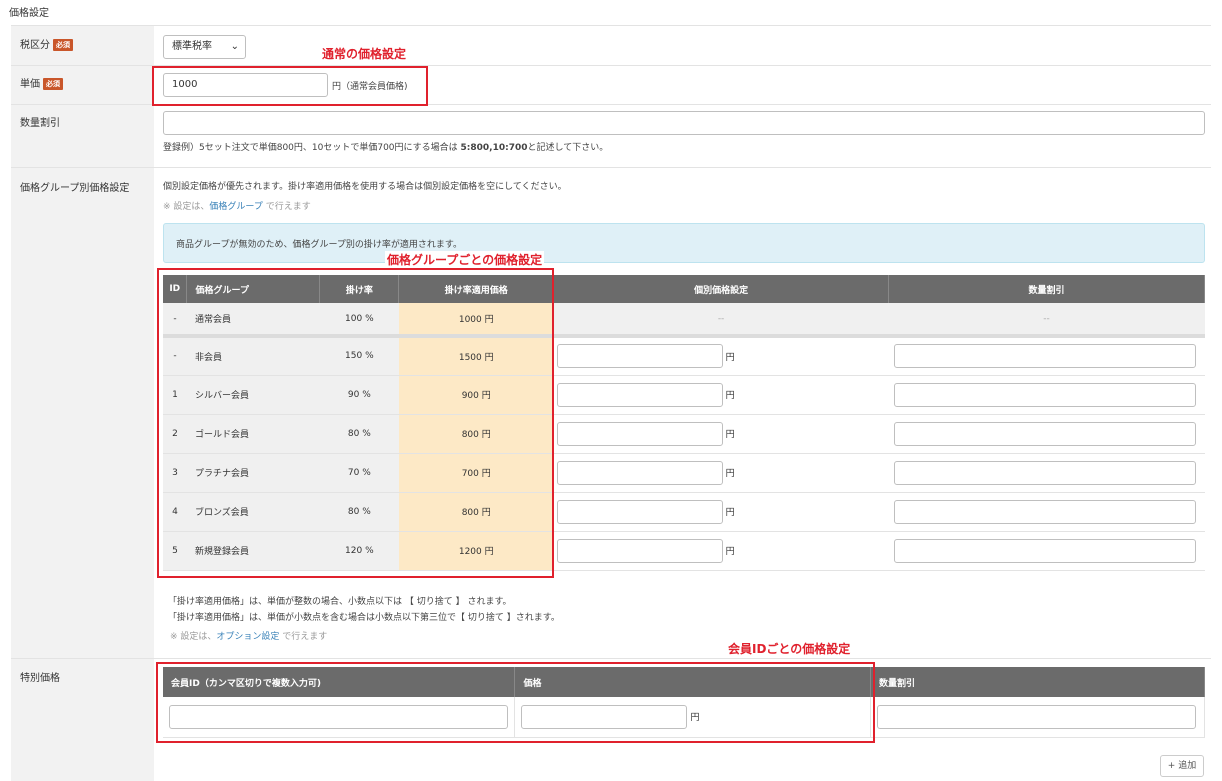 The height and width of the screenshot is (781, 1222). I want to click on group-pricing-label: 価格グループ別価格設定, so click(75, 188).